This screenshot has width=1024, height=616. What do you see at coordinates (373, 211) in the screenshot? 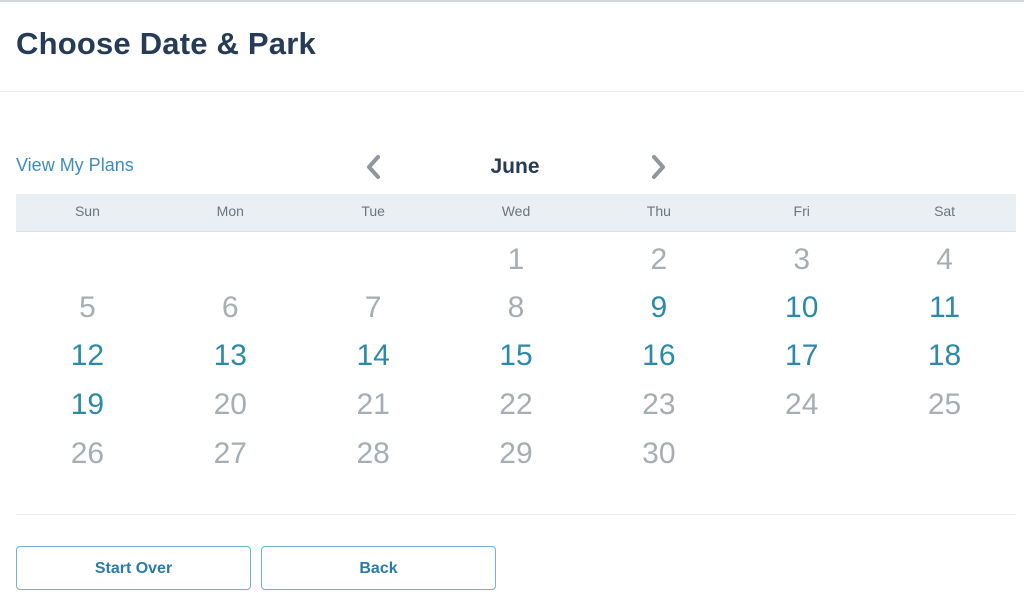
I see `weekday-tue: Tue` at bounding box center [373, 211].